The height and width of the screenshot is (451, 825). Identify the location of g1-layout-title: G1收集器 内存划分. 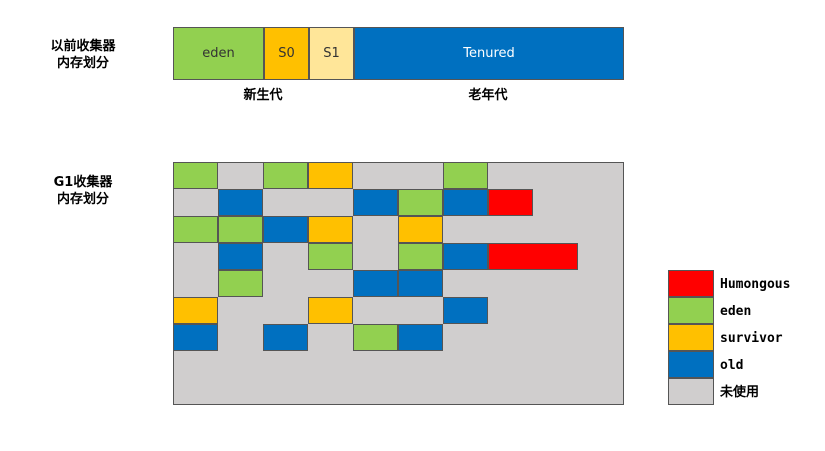
(83, 191).